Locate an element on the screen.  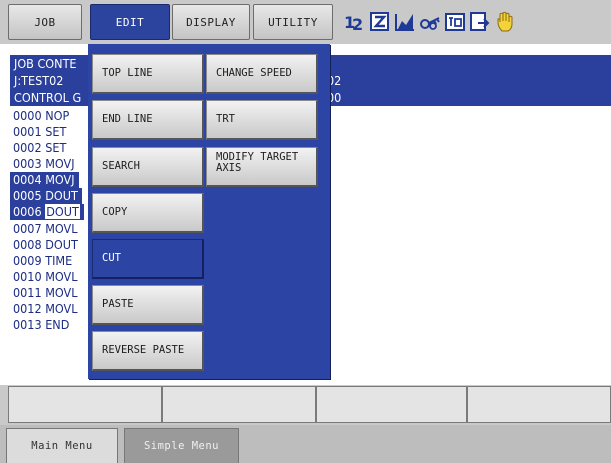
hand-pointer-icon is located at coordinates (505, 22).